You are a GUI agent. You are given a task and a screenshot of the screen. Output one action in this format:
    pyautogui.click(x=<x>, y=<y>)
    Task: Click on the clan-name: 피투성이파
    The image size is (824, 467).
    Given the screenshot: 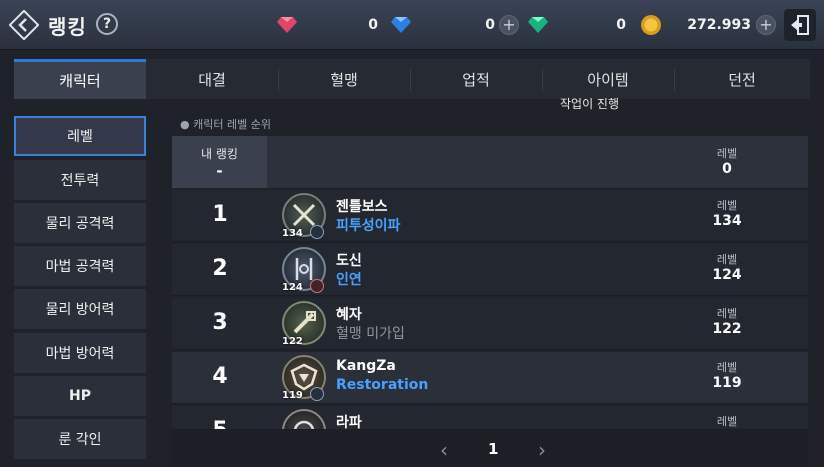 What is the action you would take?
    pyautogui.click(x=368, y=226)
    